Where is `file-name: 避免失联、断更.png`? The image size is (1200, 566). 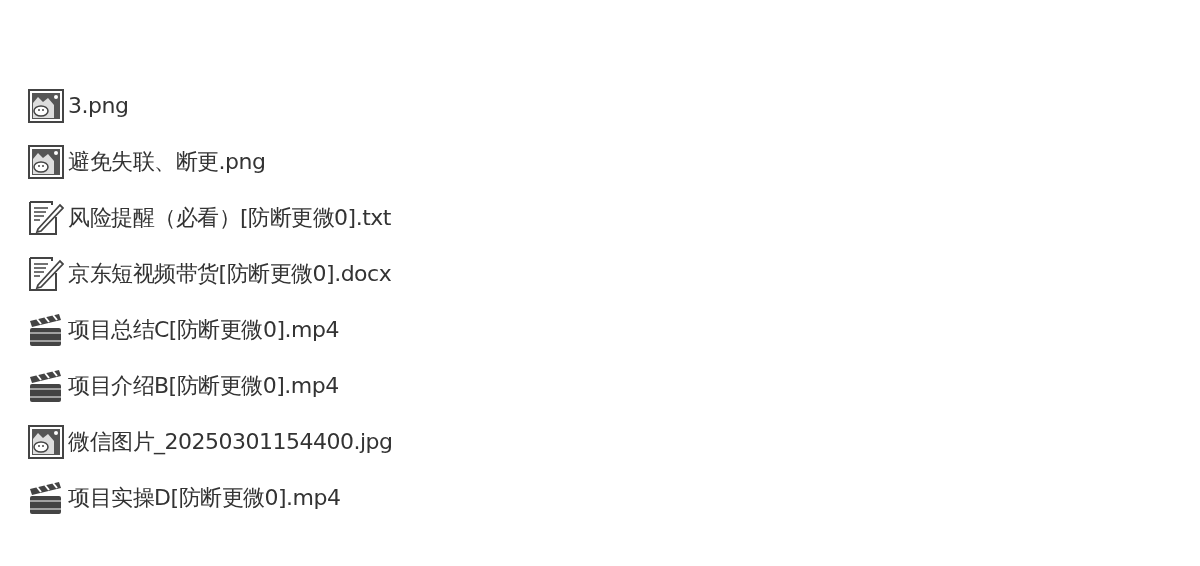
file-name: 避免失联、断更.png is located at coordinates (167, 162).